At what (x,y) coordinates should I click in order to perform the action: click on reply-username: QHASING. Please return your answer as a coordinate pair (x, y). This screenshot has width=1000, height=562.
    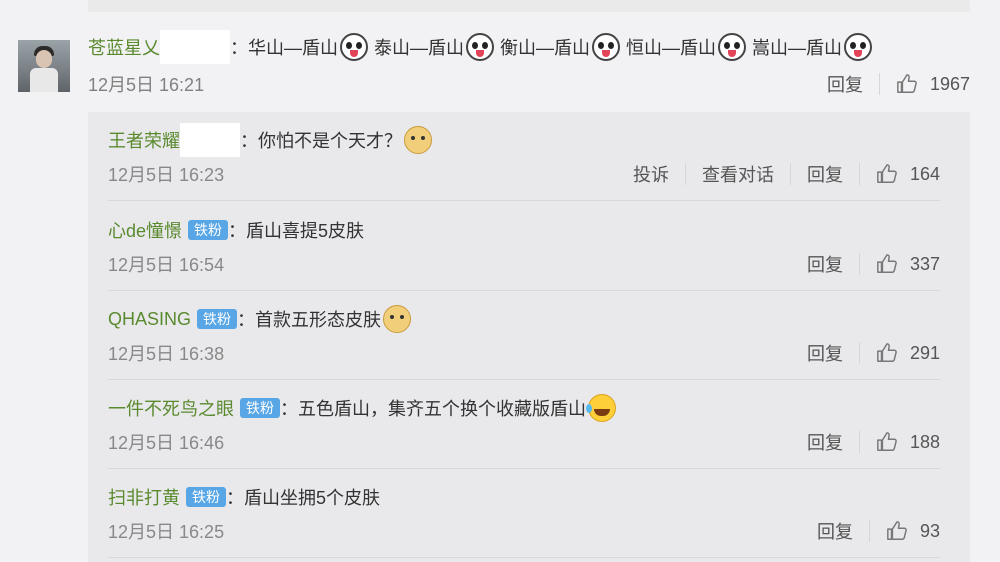
    Looking at the image, I should click on (149, 319).